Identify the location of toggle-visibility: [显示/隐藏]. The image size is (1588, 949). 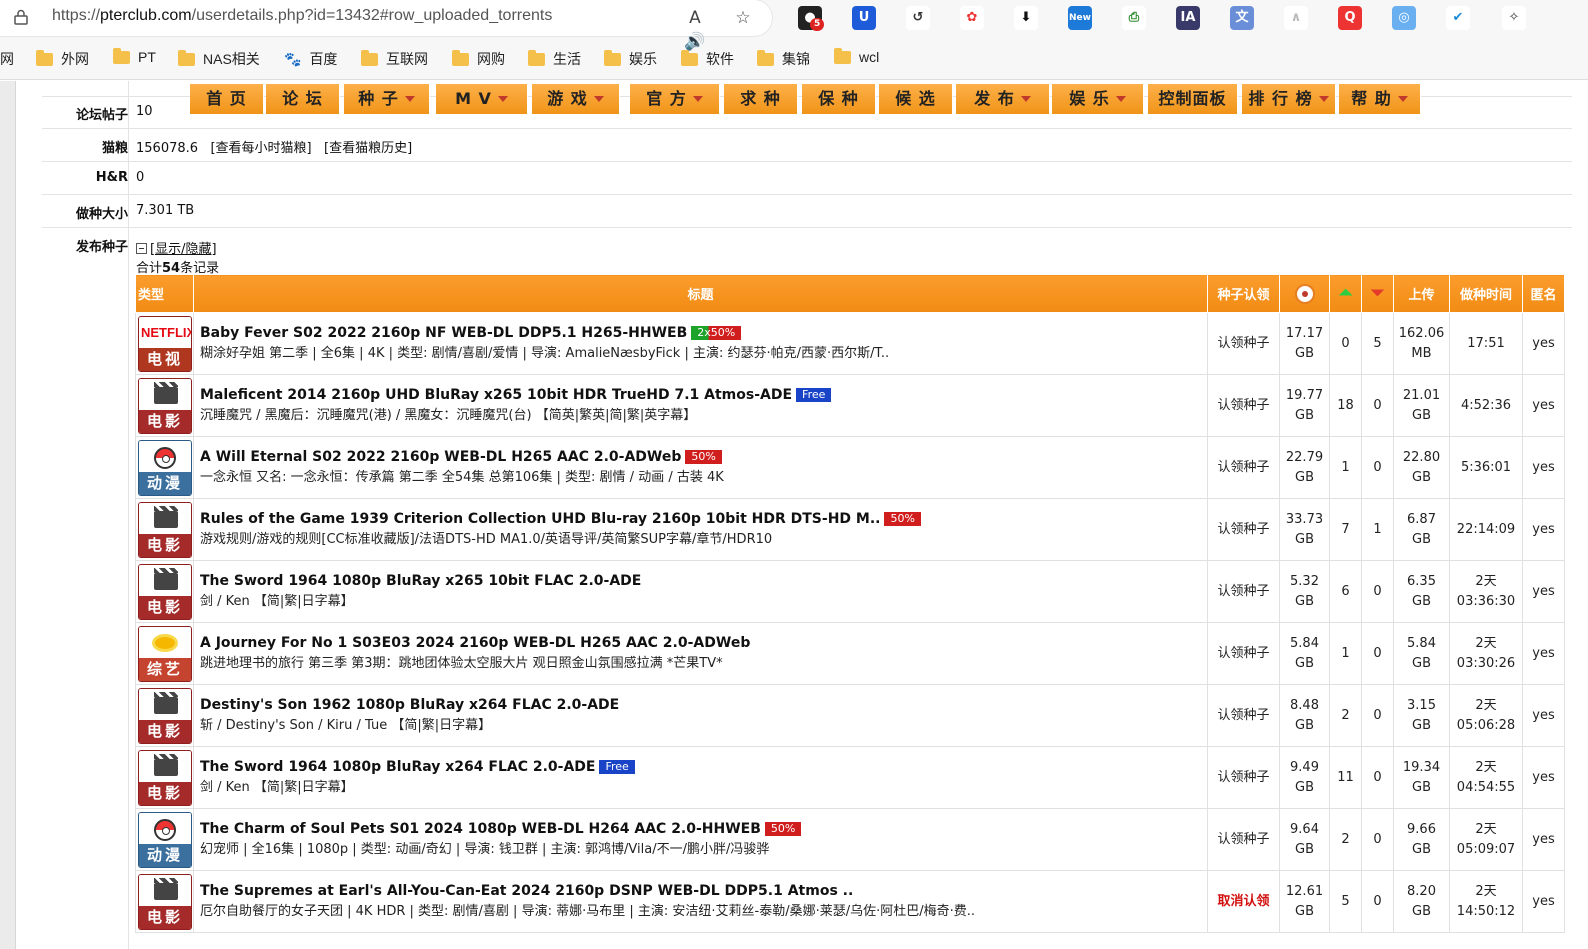
(176, 247).